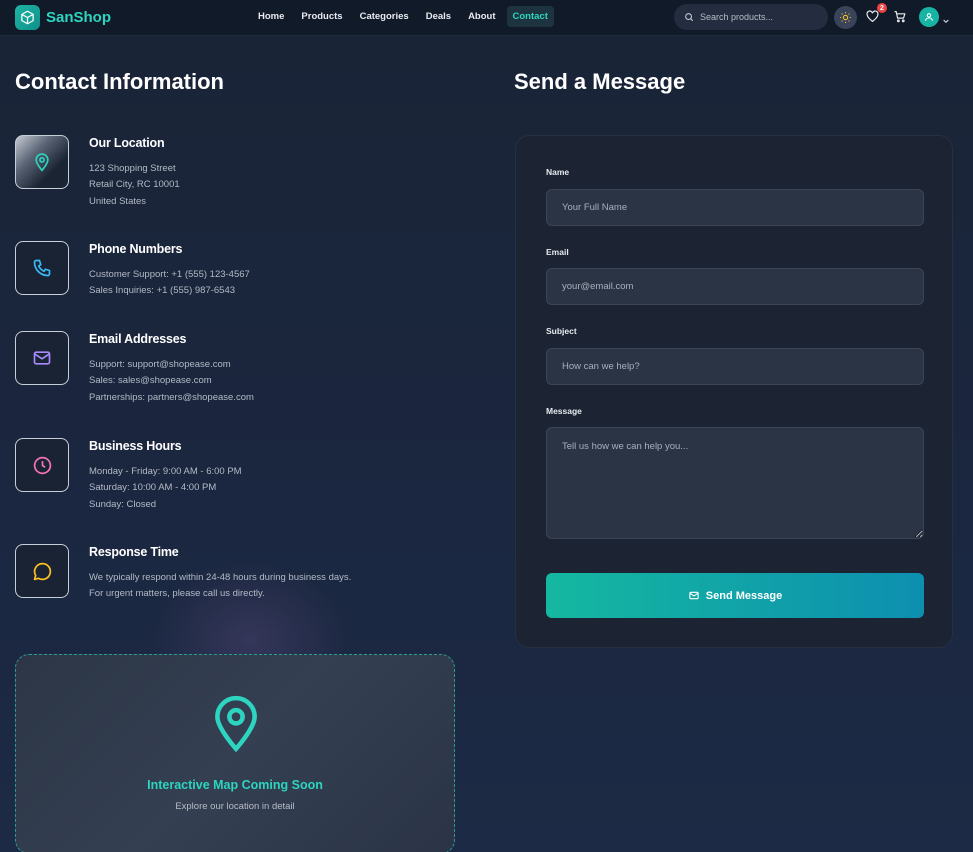  What do you see at coordinates (162, 291) in the screenshot?
I see `phone-line: Sales Inquiries: +1 (555) 987-6543` at bounding box center [162, 291].